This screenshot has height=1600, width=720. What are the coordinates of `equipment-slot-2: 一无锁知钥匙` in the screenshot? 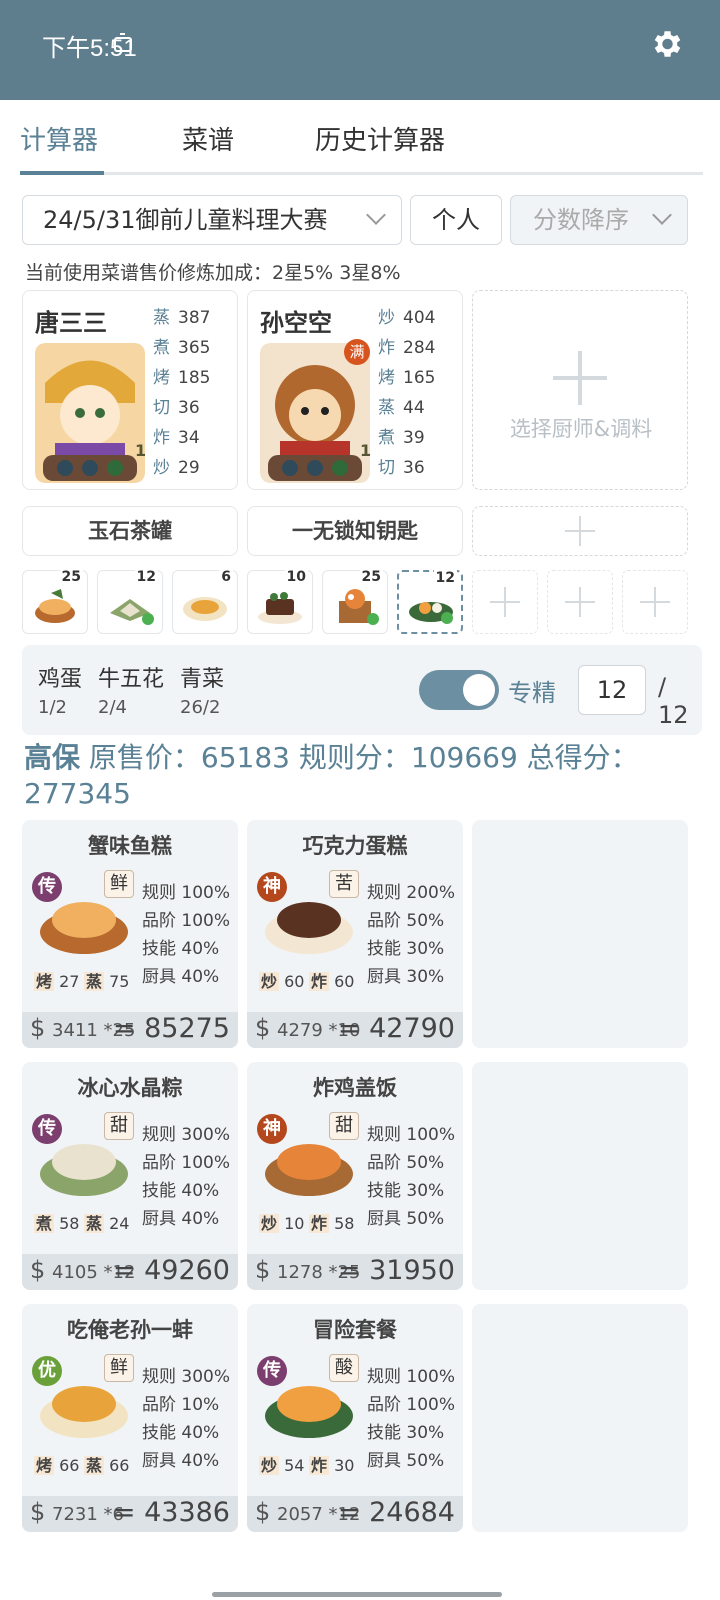 It's located at (355, 531).